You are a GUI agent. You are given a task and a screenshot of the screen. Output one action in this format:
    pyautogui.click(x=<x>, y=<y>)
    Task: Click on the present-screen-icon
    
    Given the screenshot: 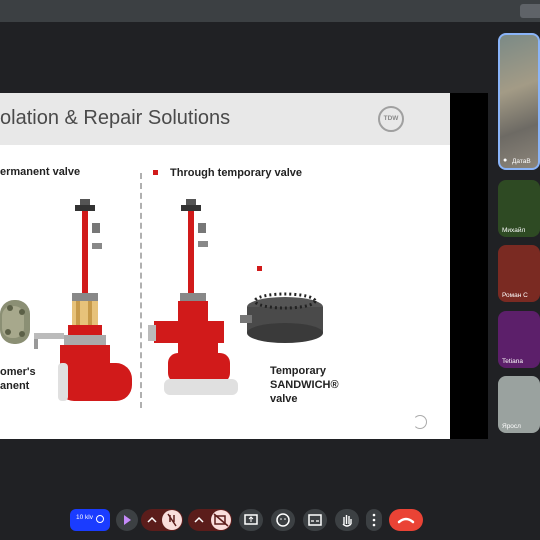 What is the action you would take?
    pyautogui.click(x=251, y=519)
    